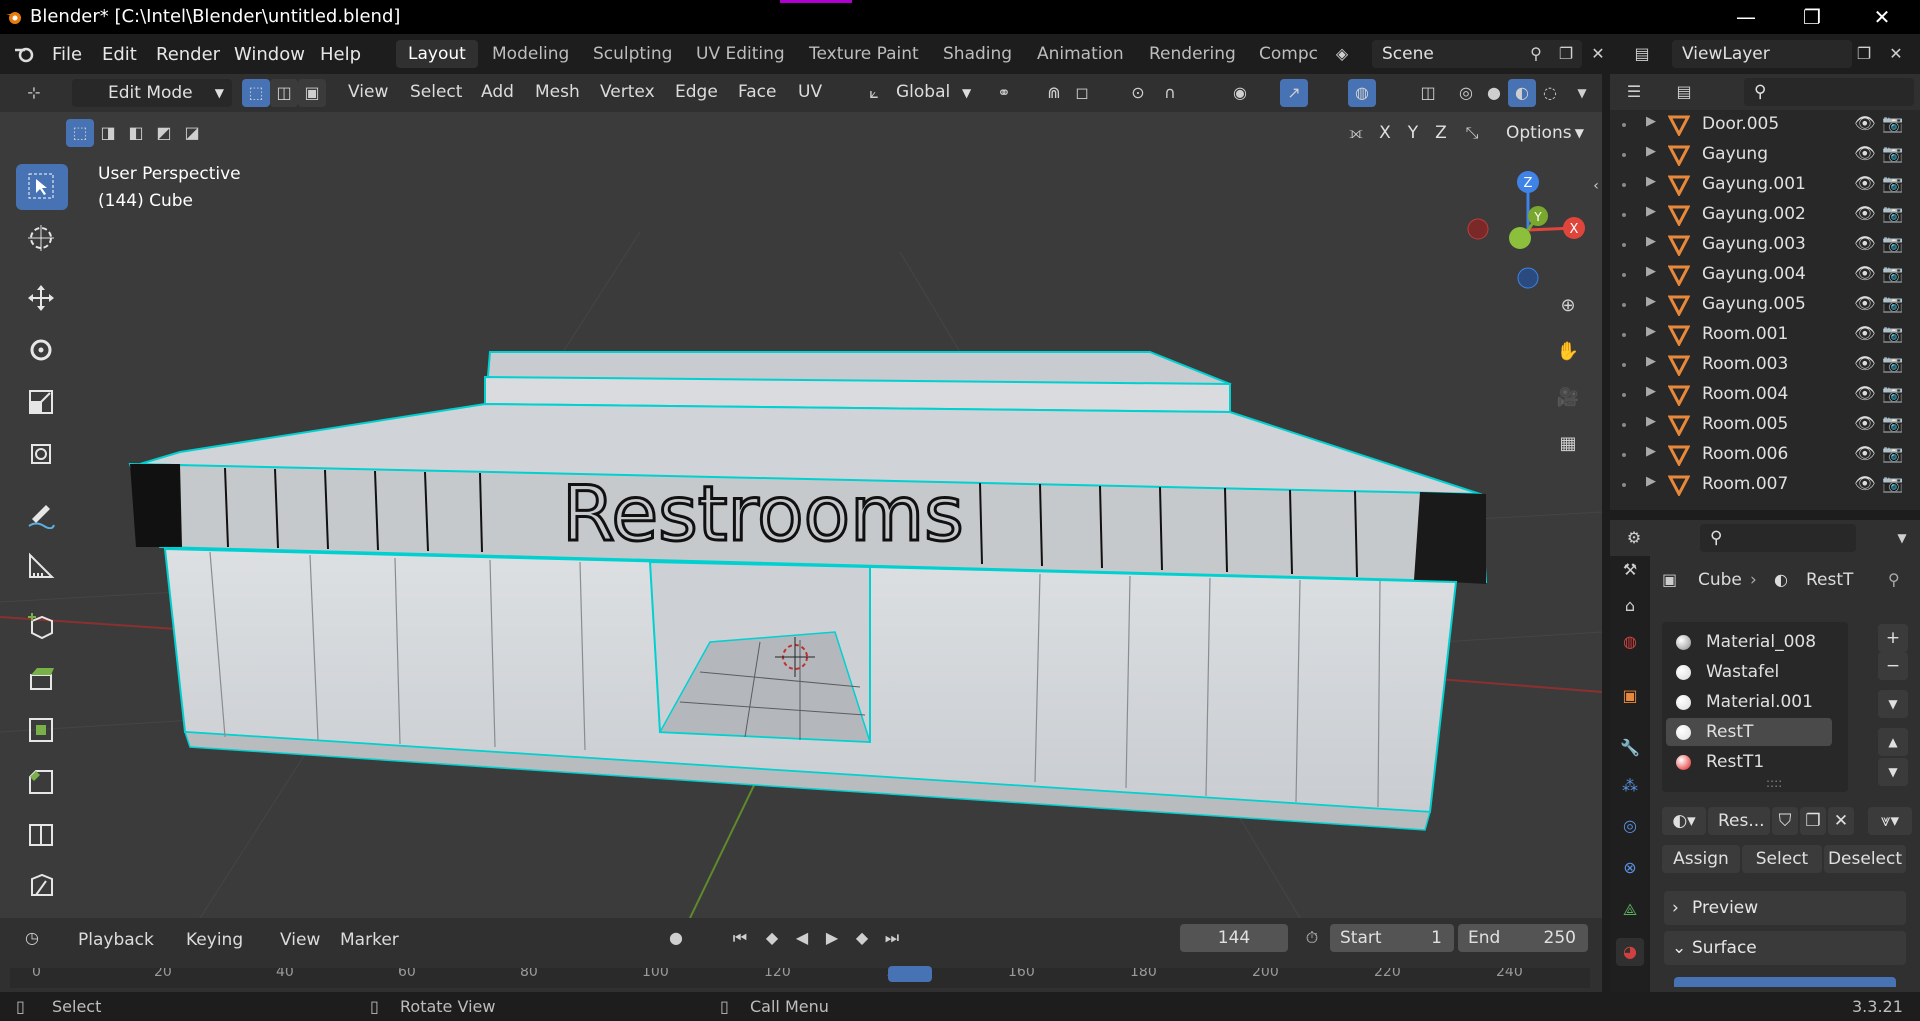  Describe the element at coordinates (1170, 93) in the screenshot. I see `falloff-icon: ∩` at that location.